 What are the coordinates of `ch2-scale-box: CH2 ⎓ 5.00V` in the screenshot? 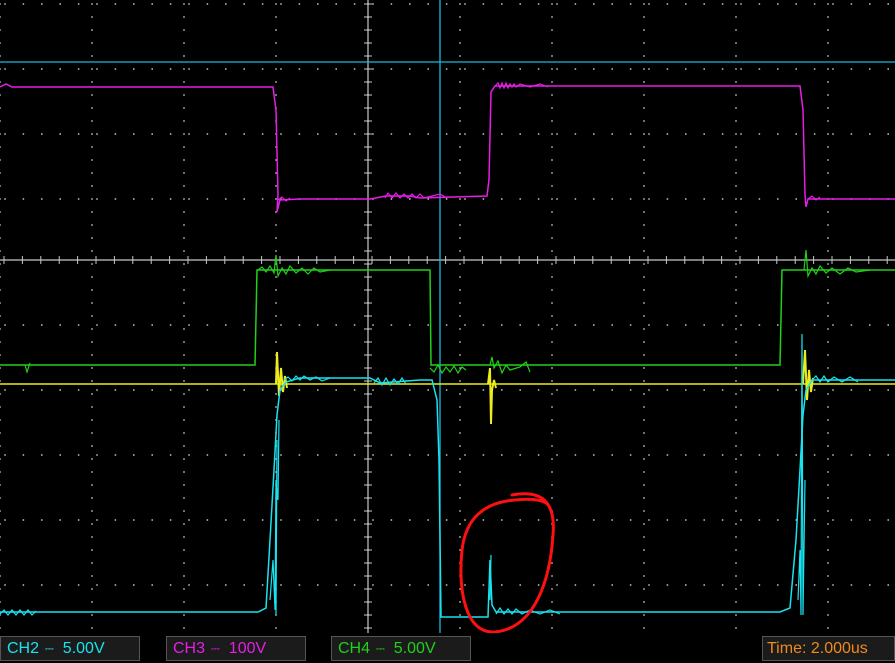 It's located at (70, 648).